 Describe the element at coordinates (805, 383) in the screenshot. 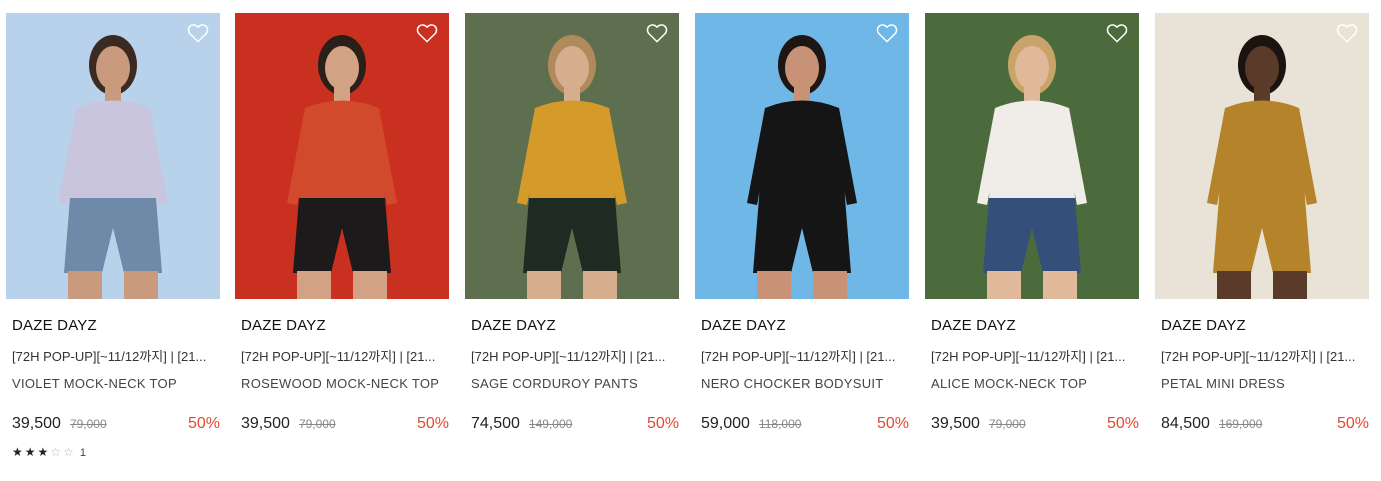

I see `product-name: NERO CHOCKER BODYSUIT` at that location.